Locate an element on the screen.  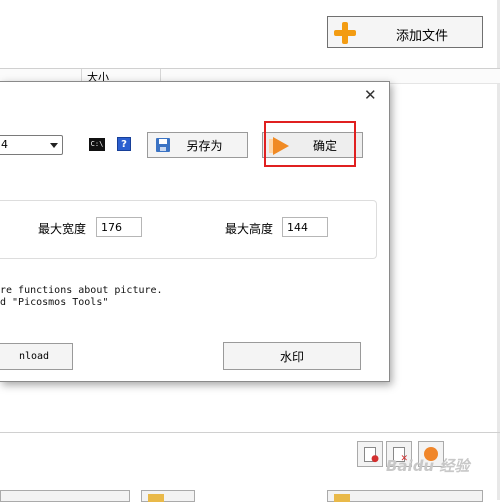
open-folder-button is located at coordinates (168, 496).